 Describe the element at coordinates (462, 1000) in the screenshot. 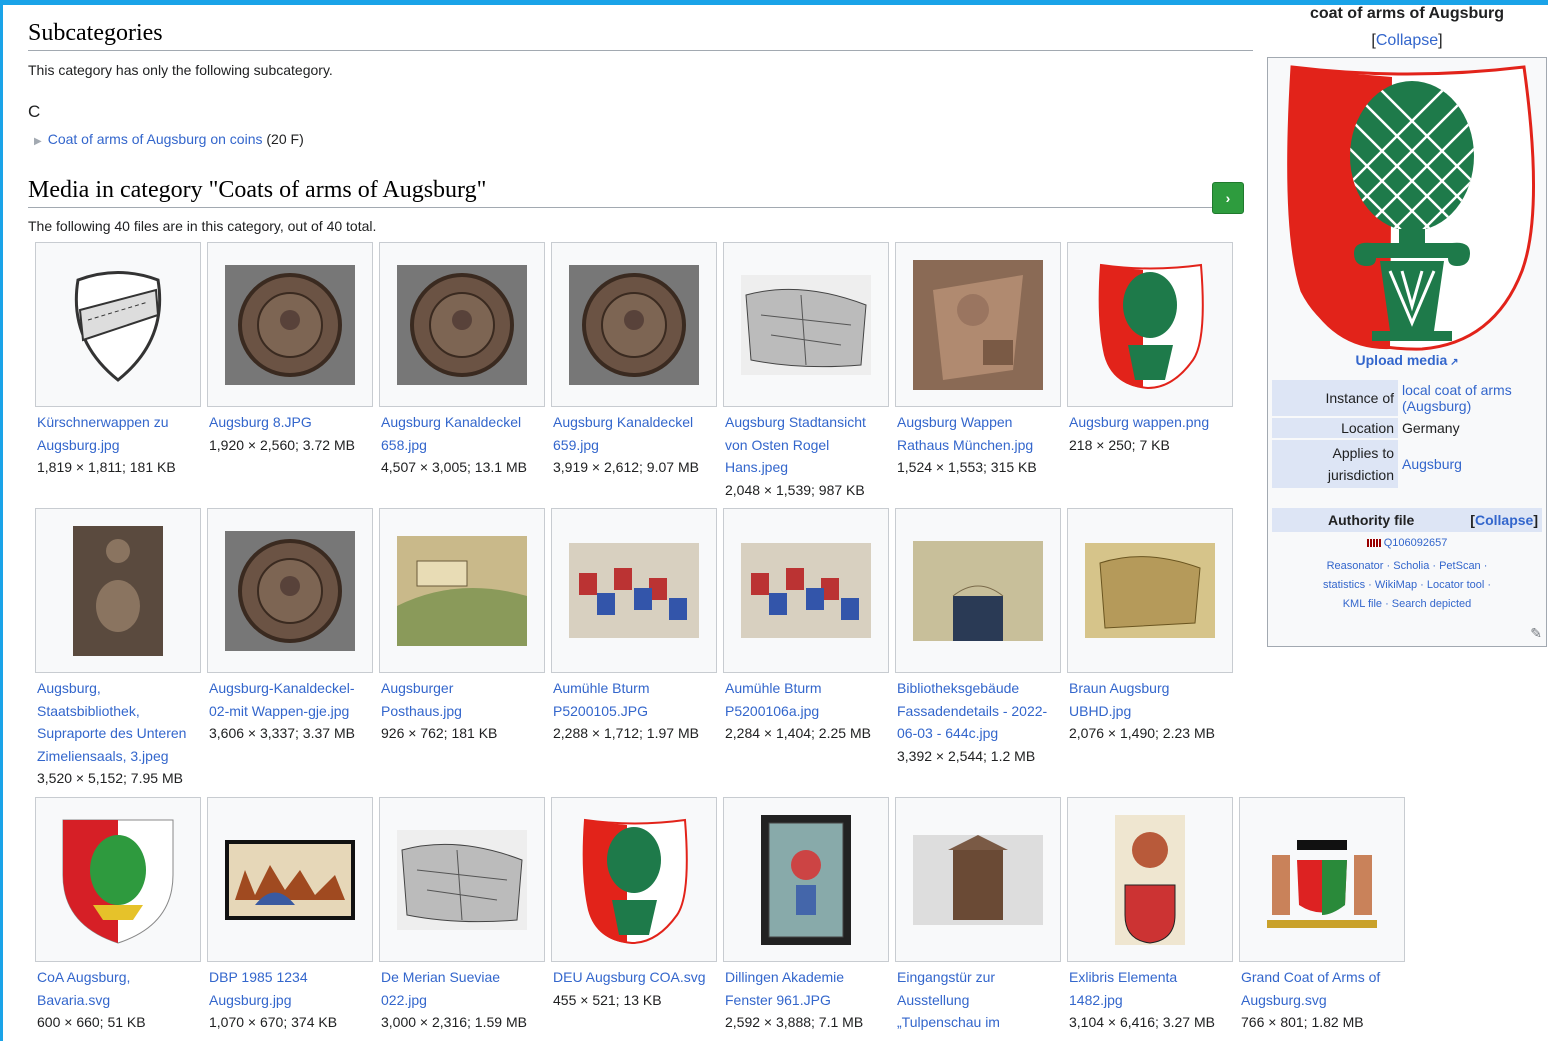

I see `file-name-link: 022.jpg` at that location.